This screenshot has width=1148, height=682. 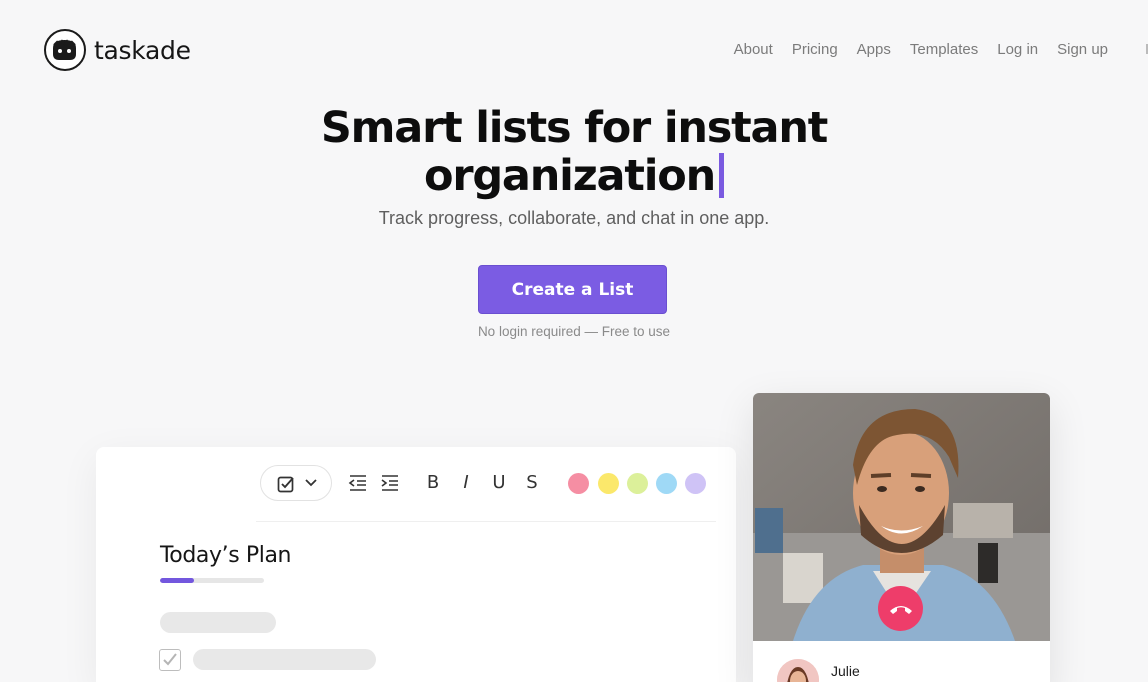 What do you see at coordinates (285, 484) in the screenshot?
I see `checkbox-icon` at bounding box center [285, 484].